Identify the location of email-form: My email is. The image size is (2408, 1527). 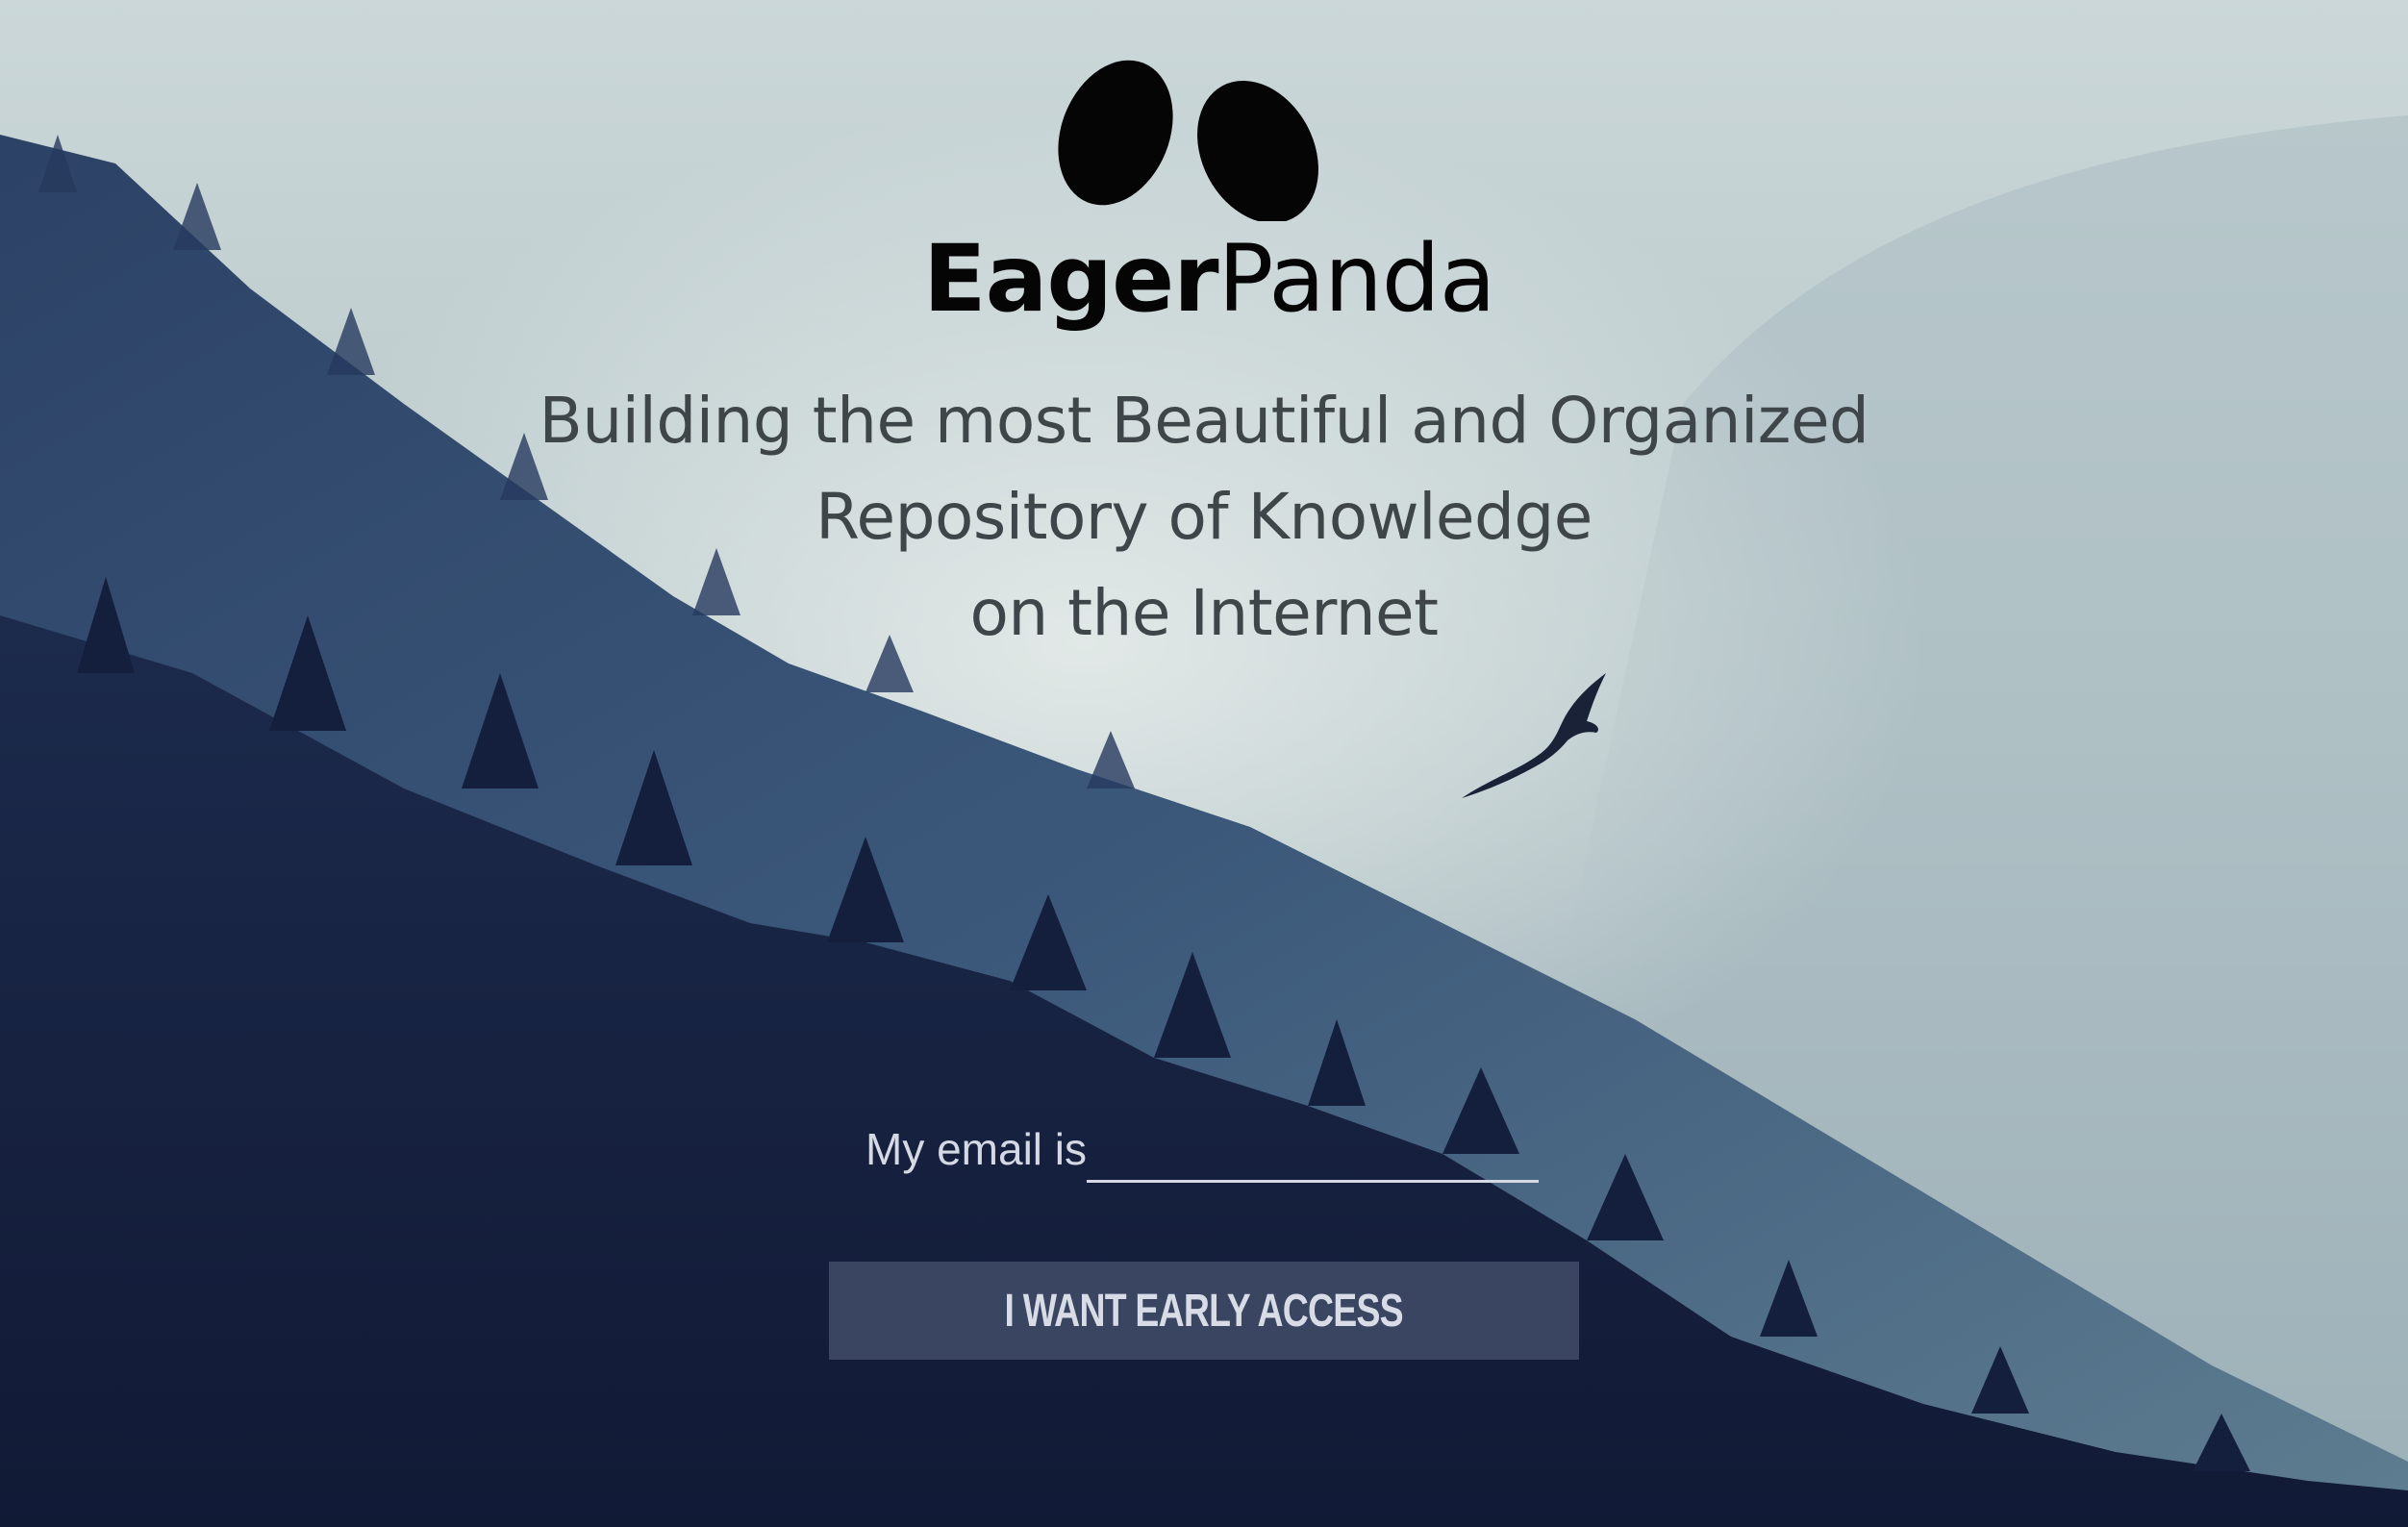
(1211, 1153).